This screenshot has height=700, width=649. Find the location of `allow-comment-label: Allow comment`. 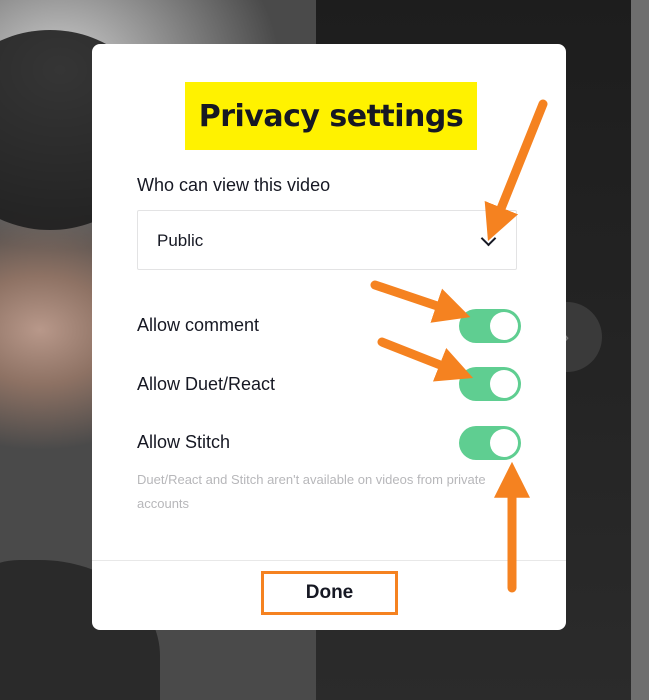

allow-comment-label: Allow comment is located at coordinates (198, 325).